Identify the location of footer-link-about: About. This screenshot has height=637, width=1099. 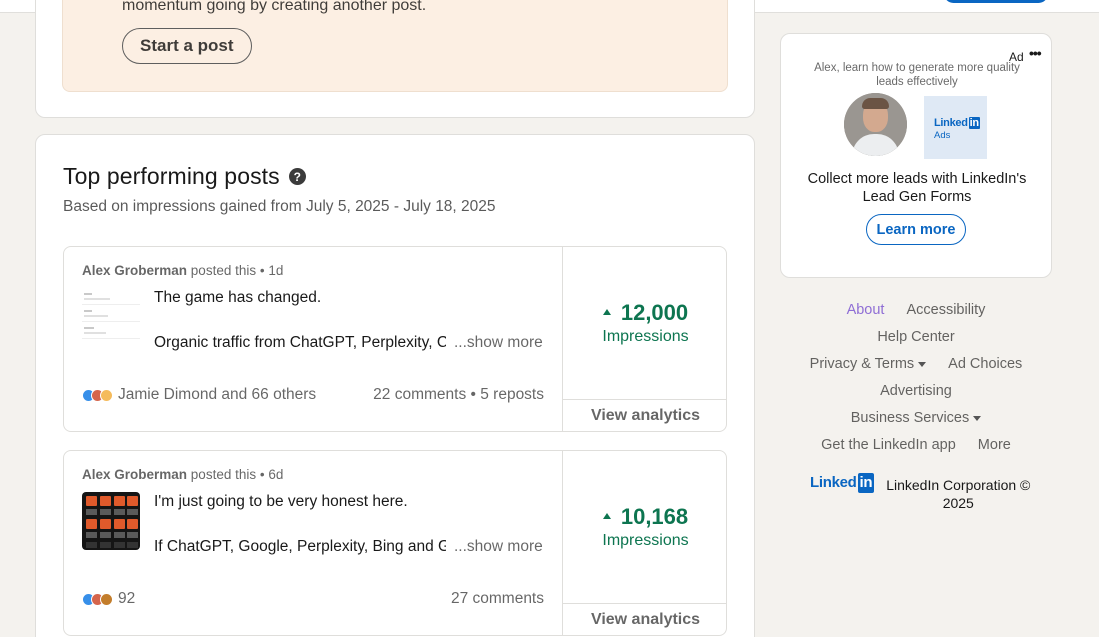
(866, 310).